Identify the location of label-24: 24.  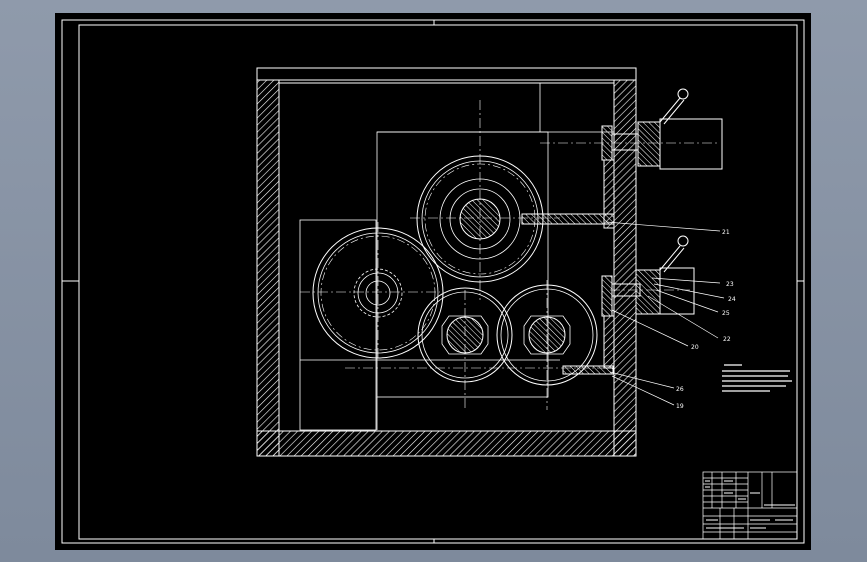
(732, 299).